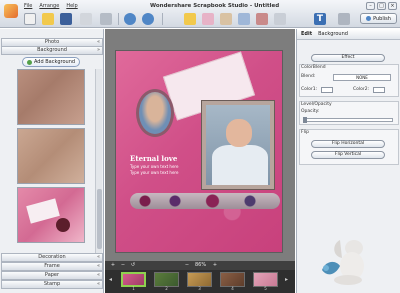 This screenshot has height=293, width=400. What do you see at coordinates (313, 67) in the screenshot?
I see `colorblend-label: ColorBlend` at bounding box center [313, 67].